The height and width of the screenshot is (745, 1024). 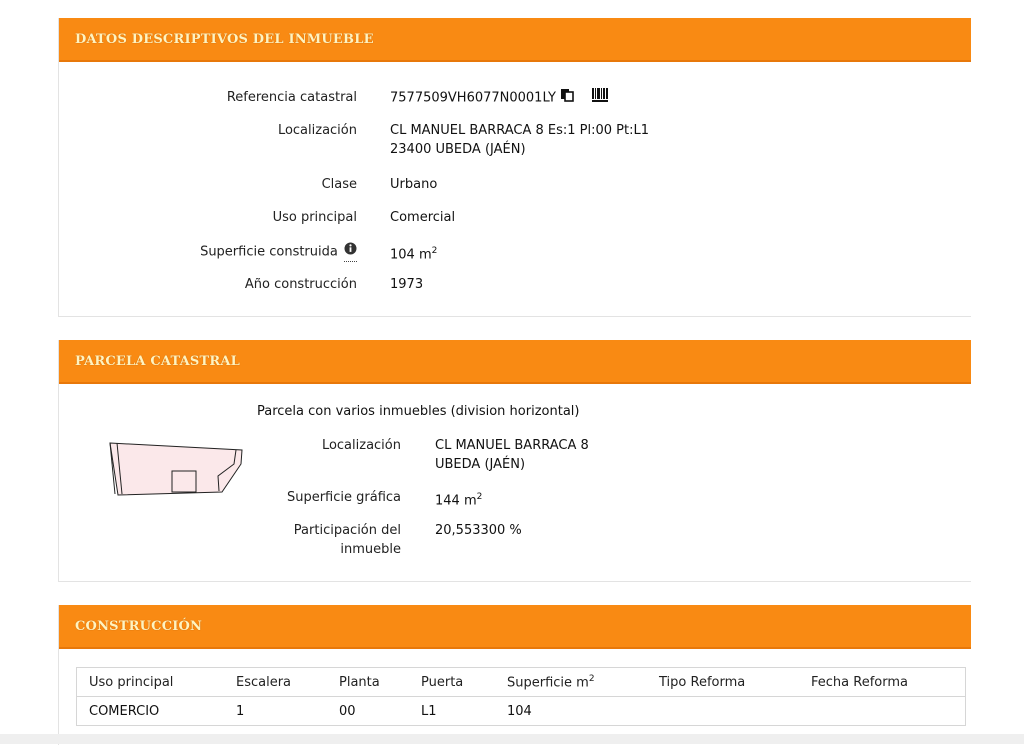 I want to click on superficie-grafica-value: 144 m, so click(x=456, y=501).